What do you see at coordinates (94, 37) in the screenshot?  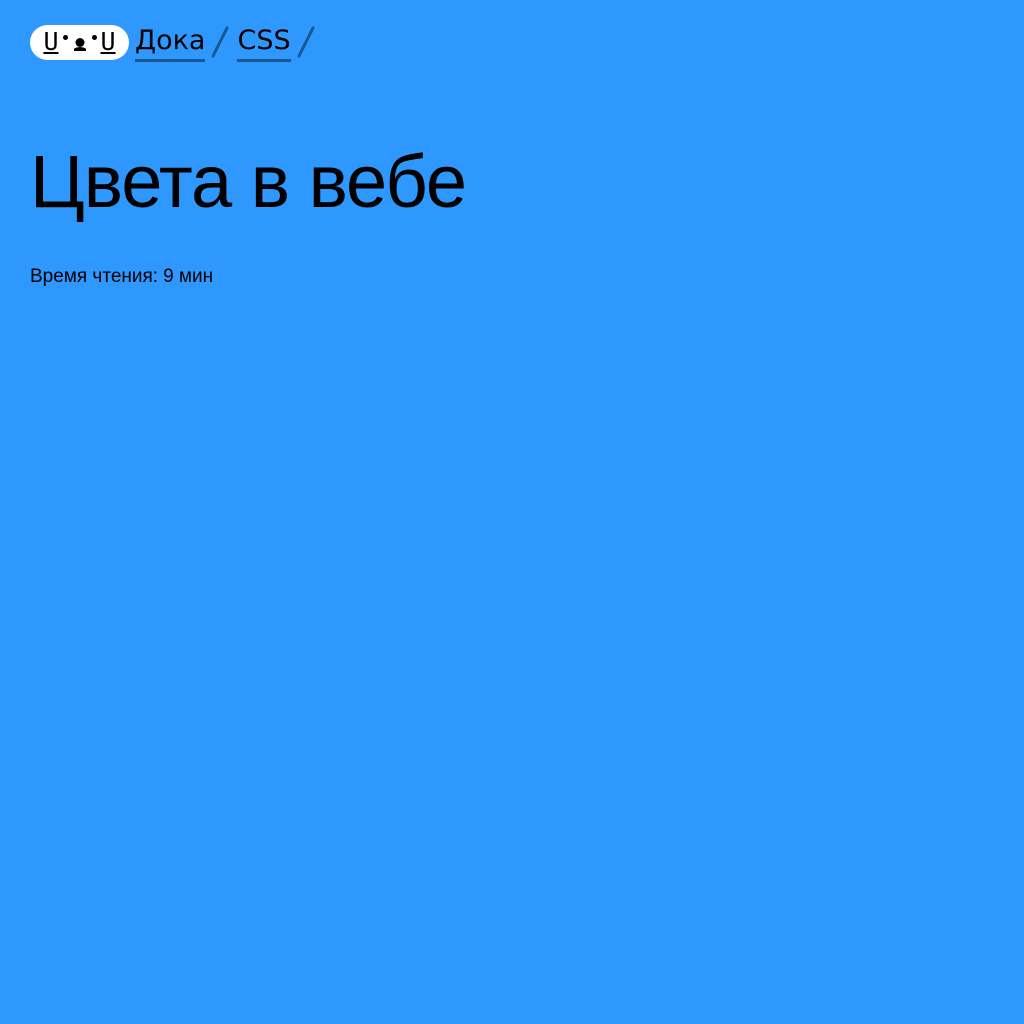 I see `logo-right-eye-icon` at bounding box center [94, 37].